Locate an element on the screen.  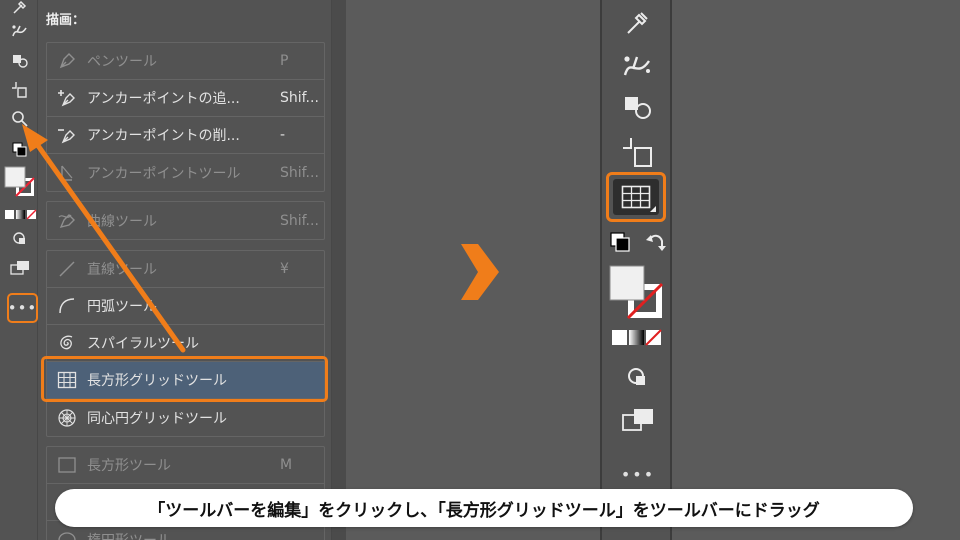
rectangular-grid-tool-button is located at coordinates (636, 197).